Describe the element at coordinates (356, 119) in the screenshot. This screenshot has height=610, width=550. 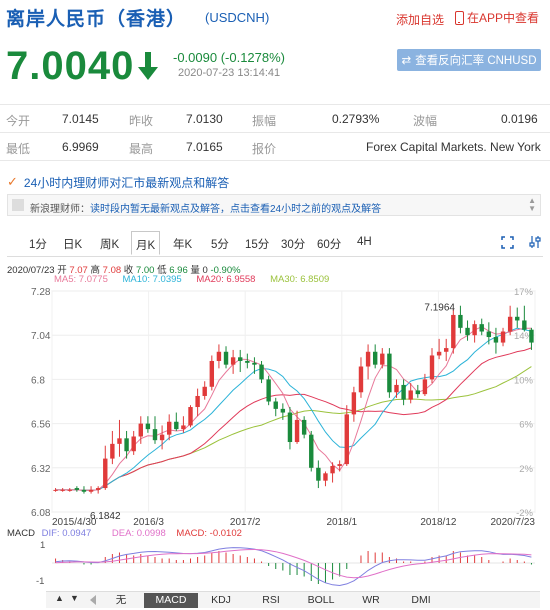
I see `amplitude-value: 0.2793%` at that location.